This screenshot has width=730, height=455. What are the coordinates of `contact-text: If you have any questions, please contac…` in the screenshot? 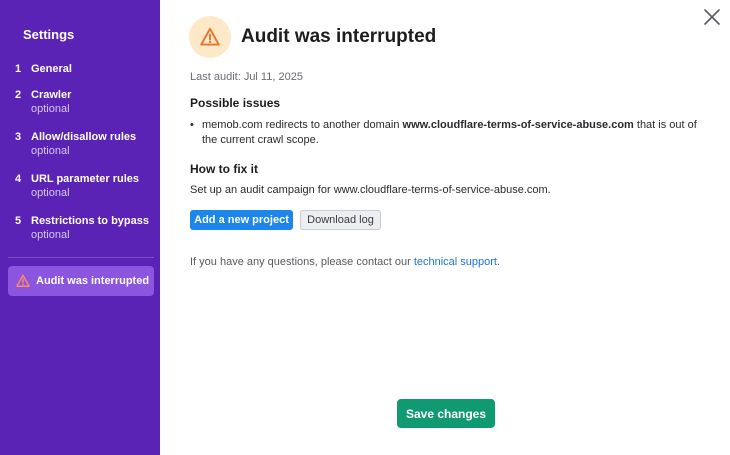 It's located at (345, 262).